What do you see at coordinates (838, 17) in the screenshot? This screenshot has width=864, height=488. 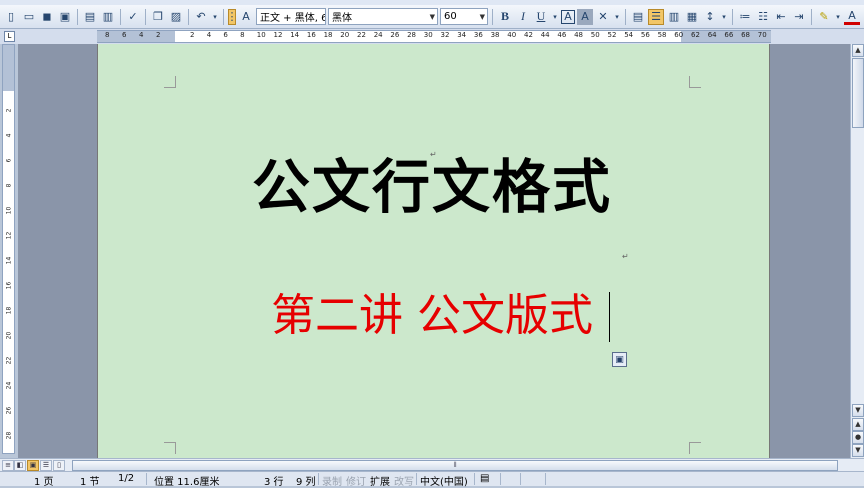 I see `highlight-dropdown-icon: ▾` at bounding box center [838, 17].